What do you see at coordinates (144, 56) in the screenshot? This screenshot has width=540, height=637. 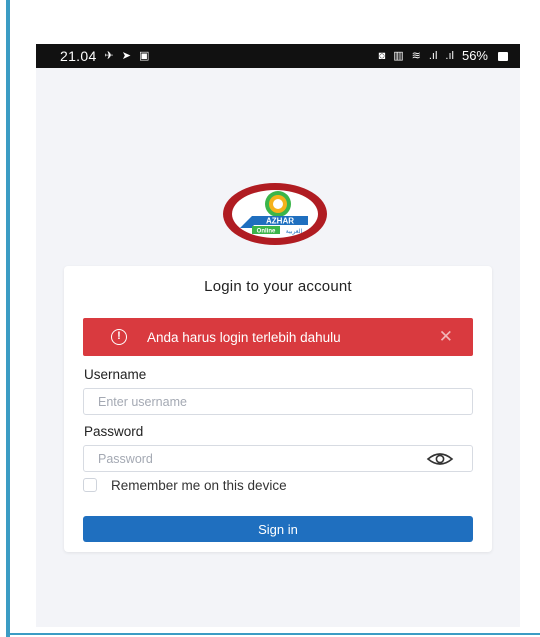 I see `notification-icon: ▣` at bounding box center [144, 56].